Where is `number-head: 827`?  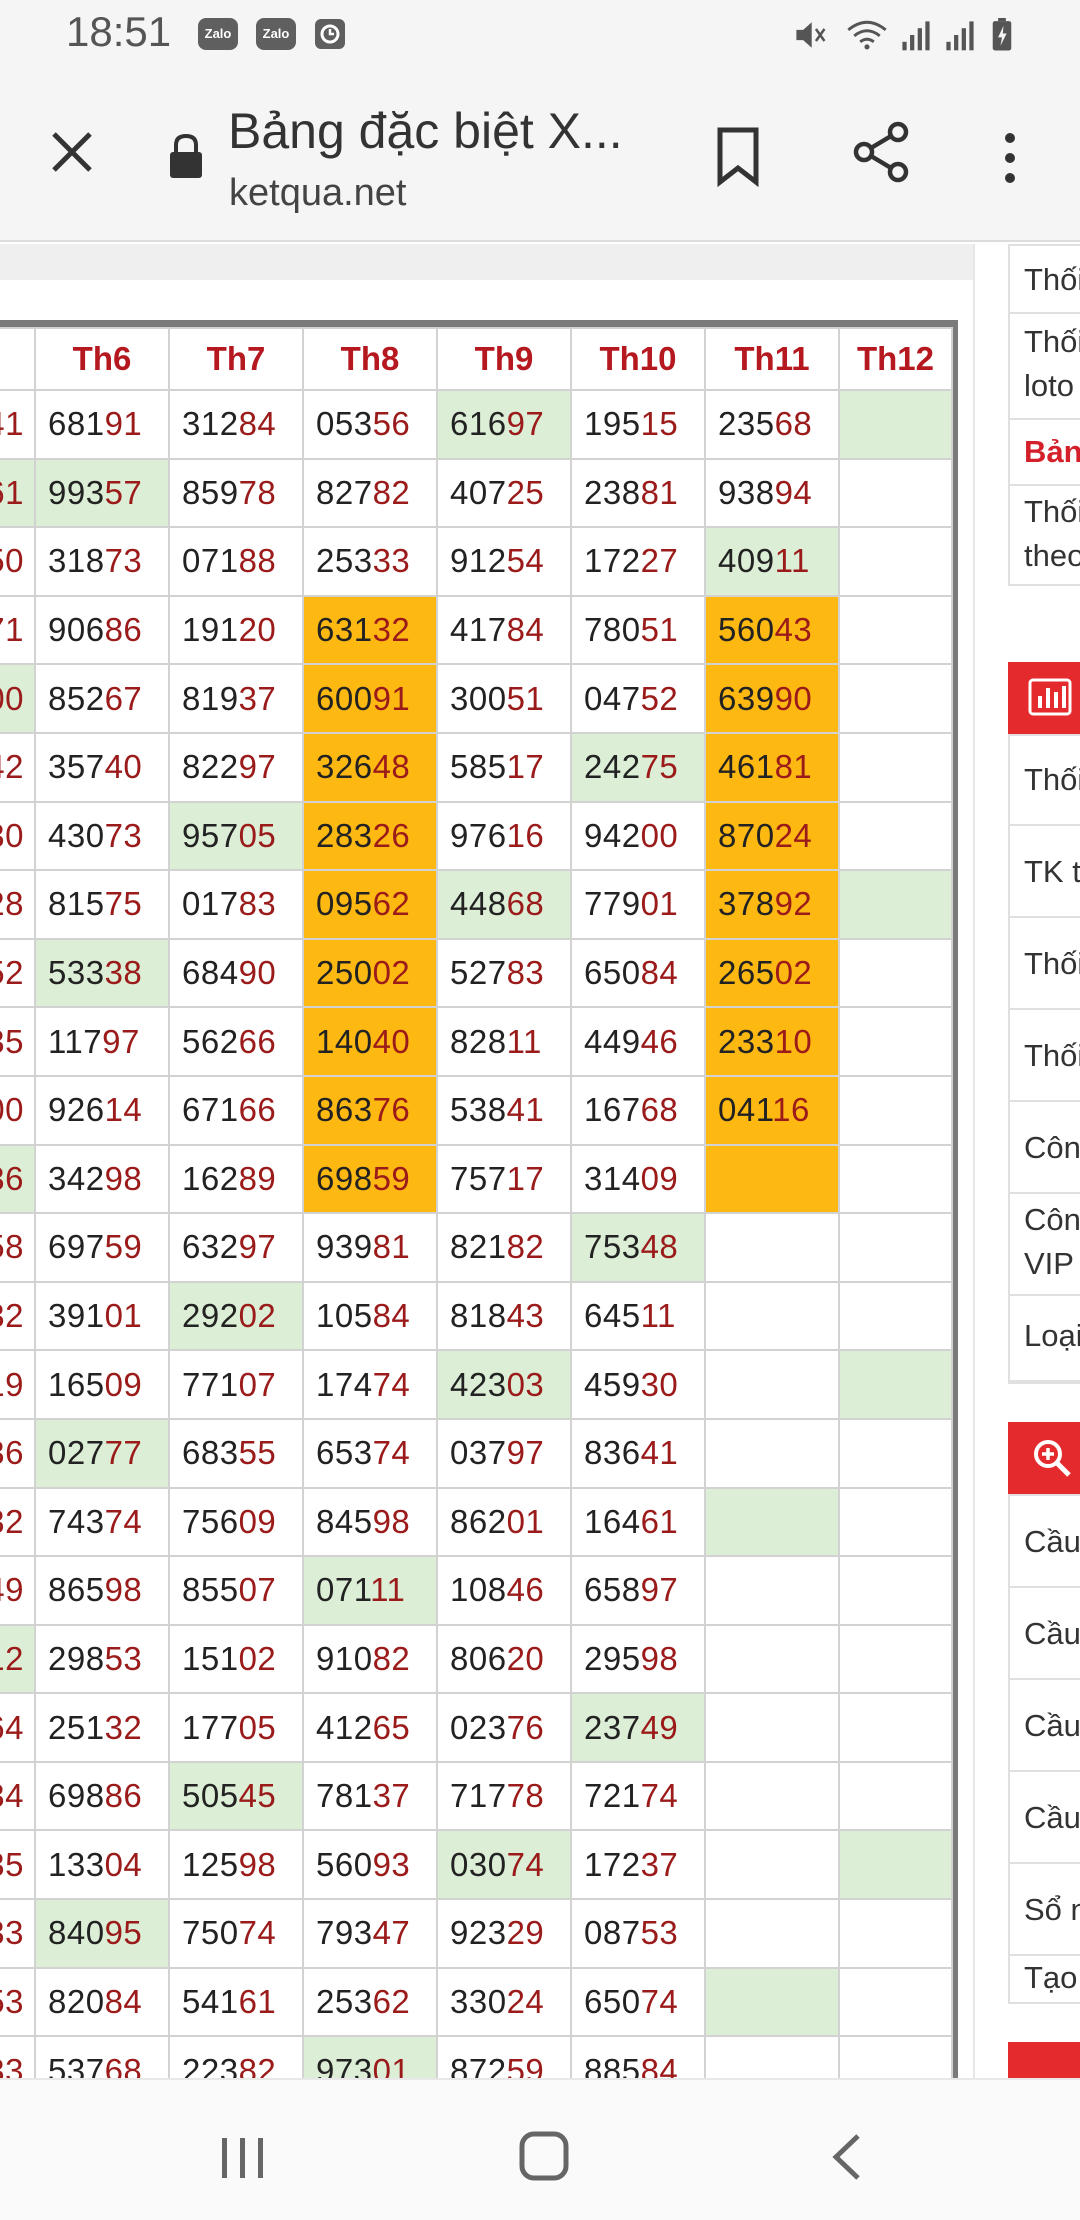 number-head: 827 is located at coordinates (344, 492).